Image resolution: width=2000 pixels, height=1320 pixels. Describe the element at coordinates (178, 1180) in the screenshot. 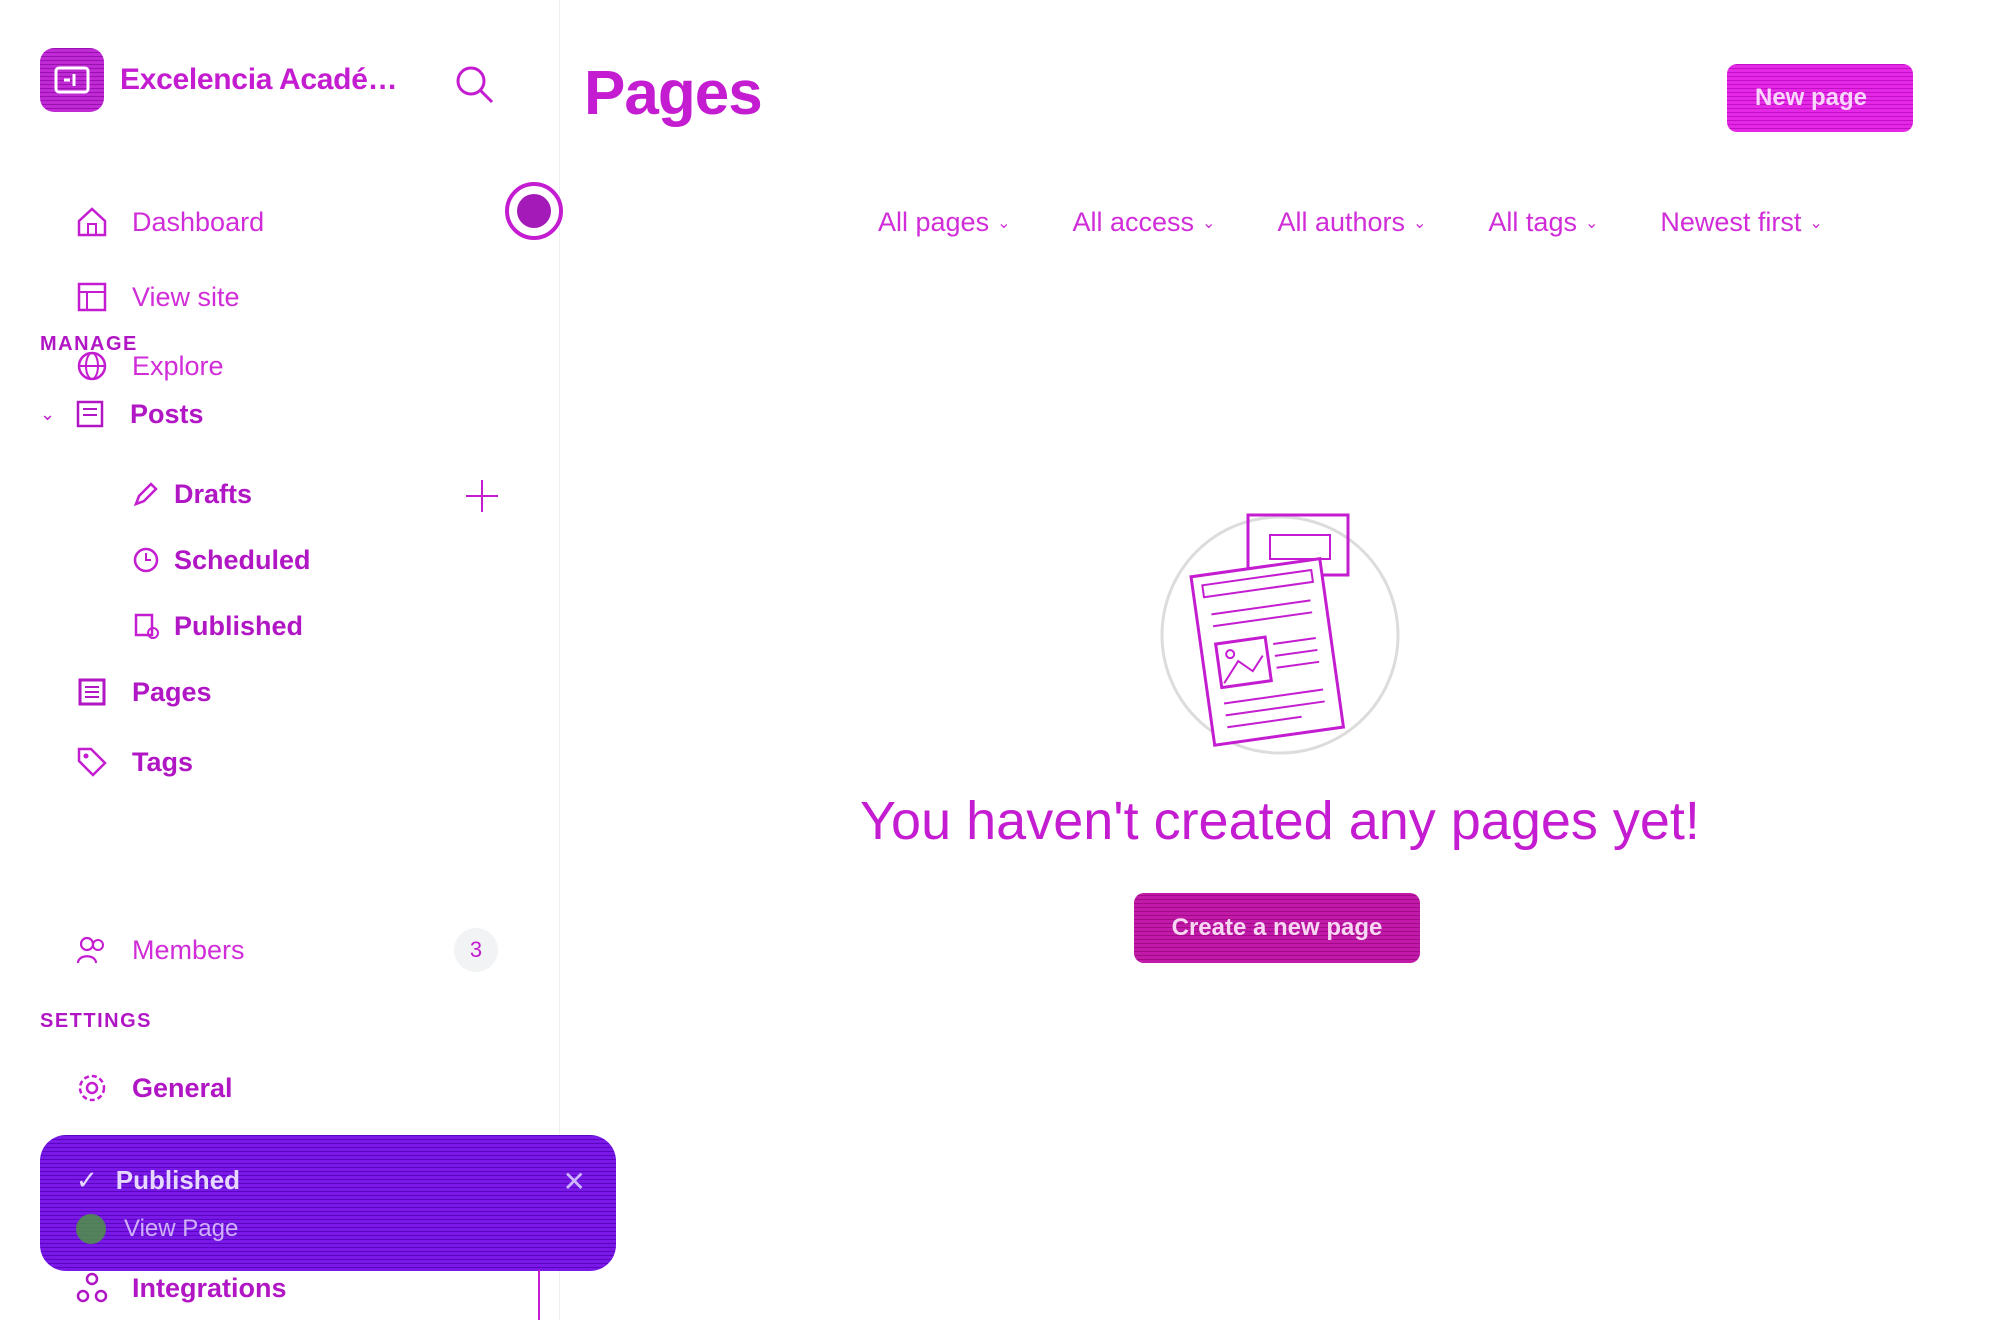

I see `toast-status: Published` at that location.